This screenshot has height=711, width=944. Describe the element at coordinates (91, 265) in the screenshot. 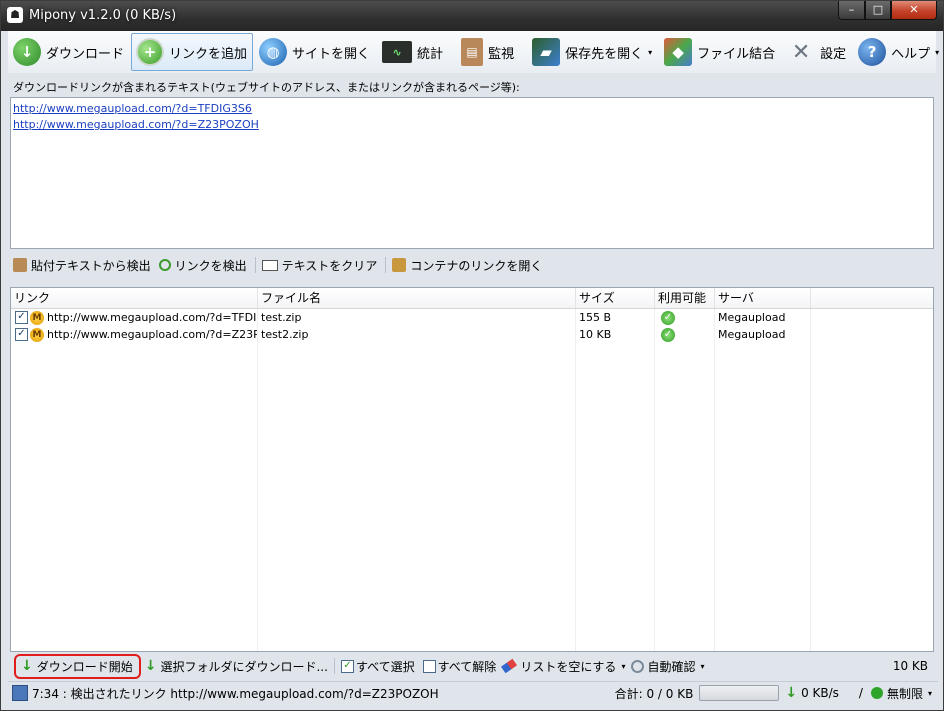

I see `detect-from-paste-label: 貼付テキストから検出` at that location.